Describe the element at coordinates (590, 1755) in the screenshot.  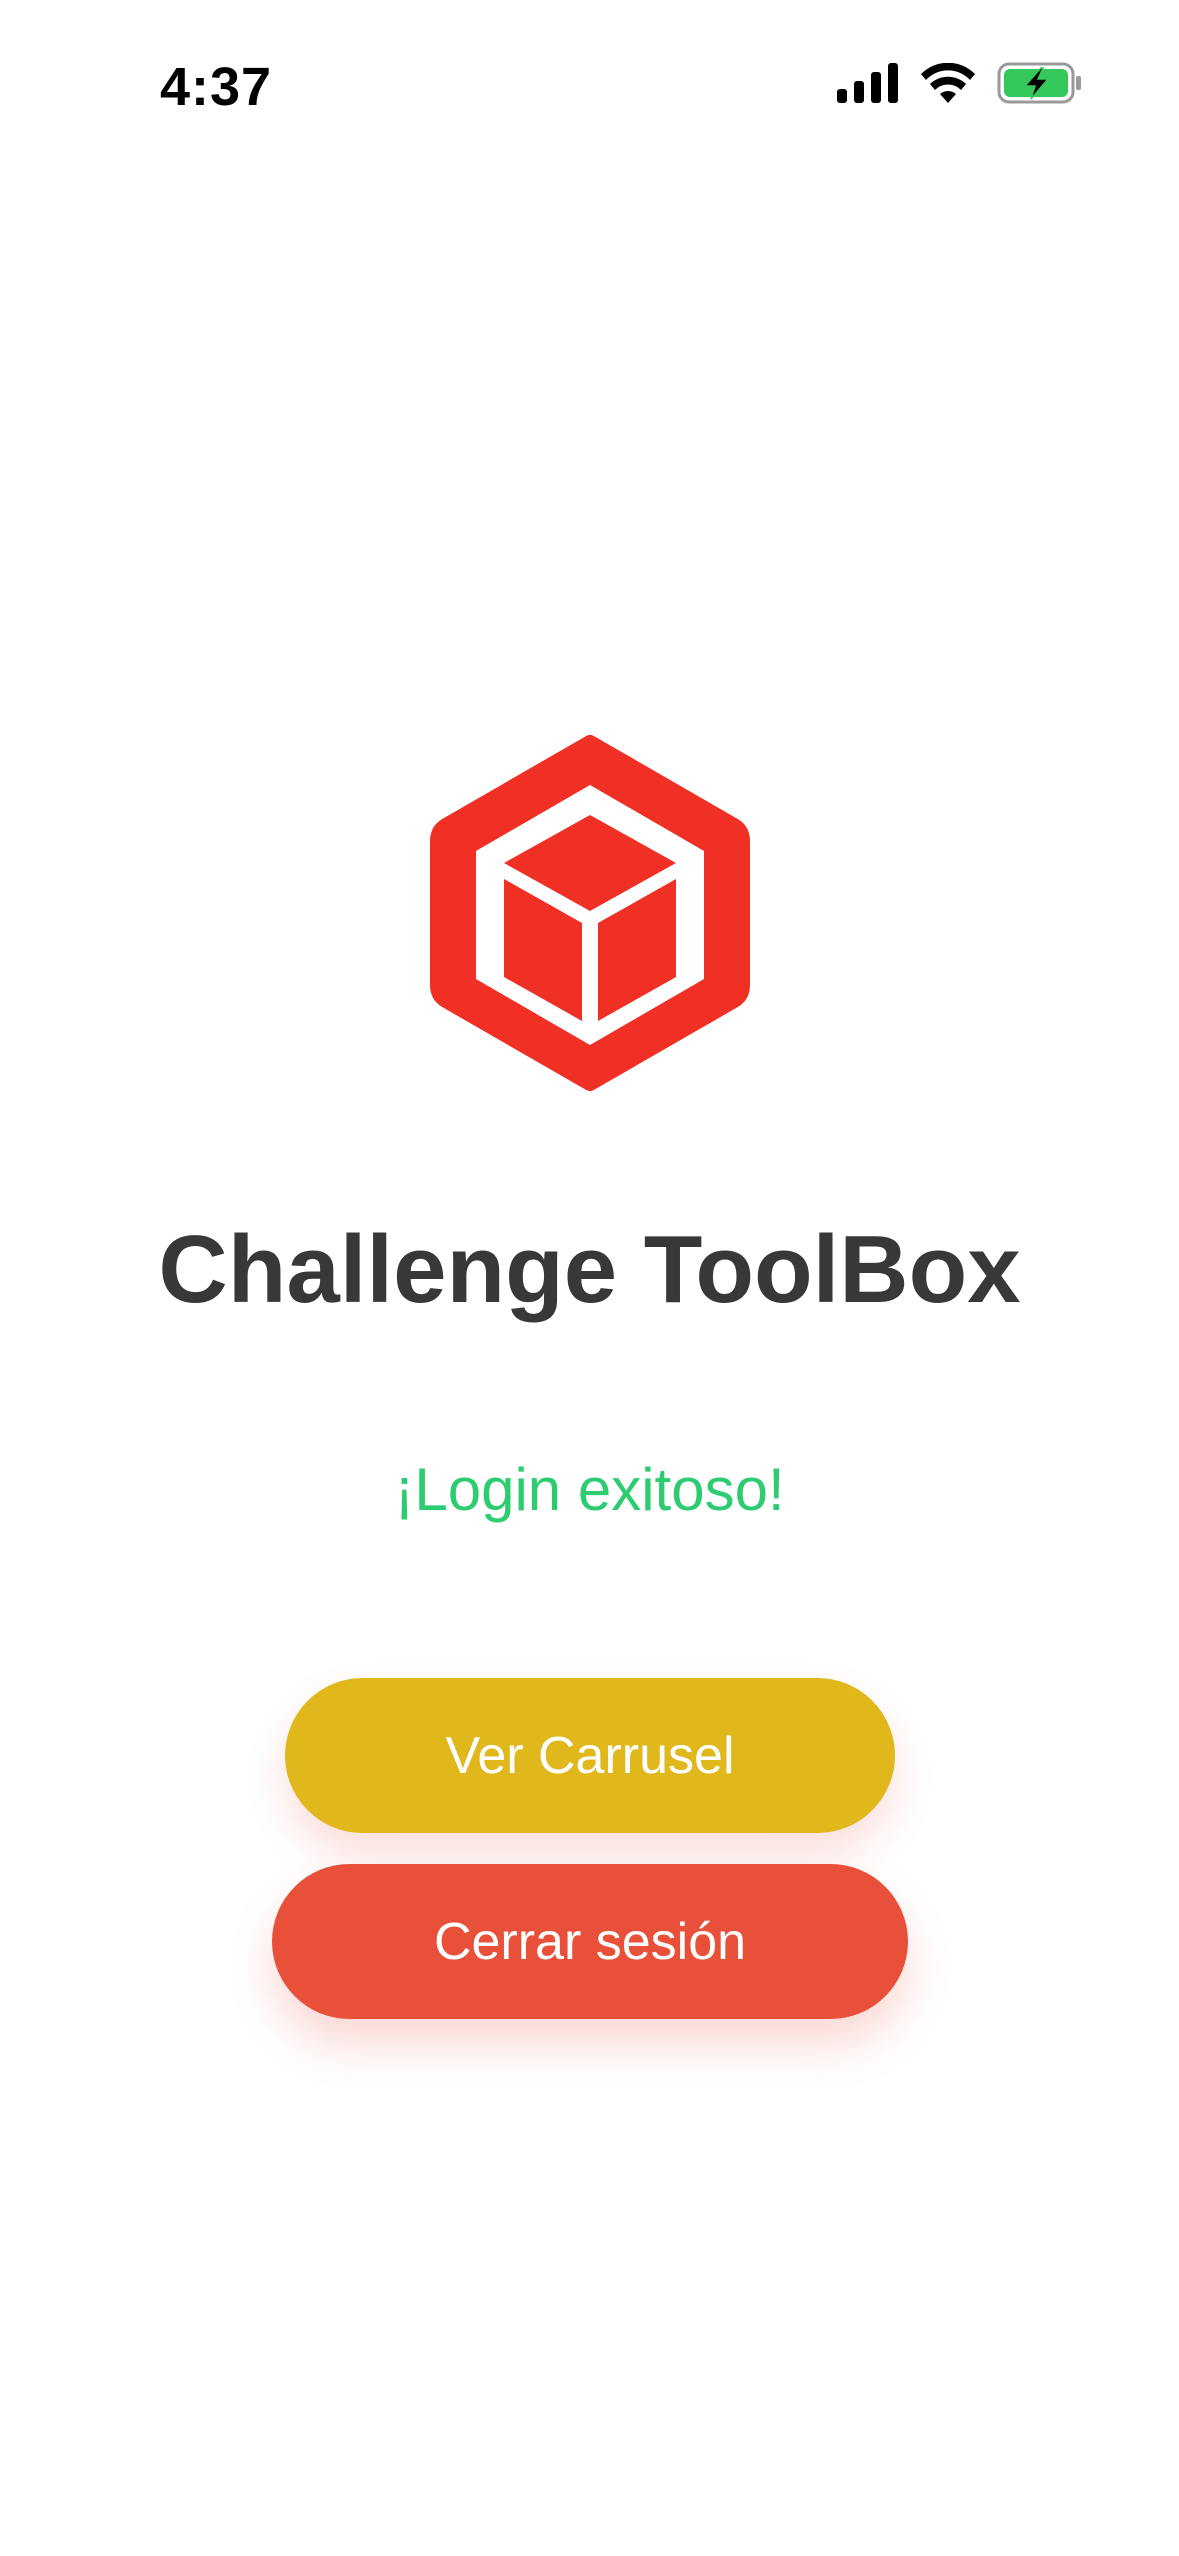
I see `view-carousel-button: Ver Carrusel` at that location.